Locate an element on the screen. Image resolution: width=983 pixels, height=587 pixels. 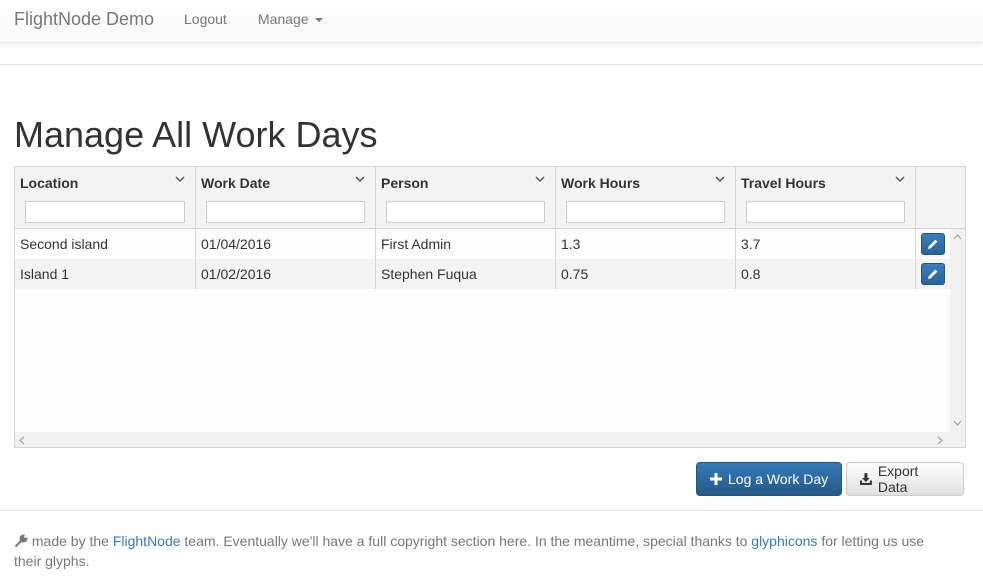
cell-location: Second island is located at coordinates (105, 244).